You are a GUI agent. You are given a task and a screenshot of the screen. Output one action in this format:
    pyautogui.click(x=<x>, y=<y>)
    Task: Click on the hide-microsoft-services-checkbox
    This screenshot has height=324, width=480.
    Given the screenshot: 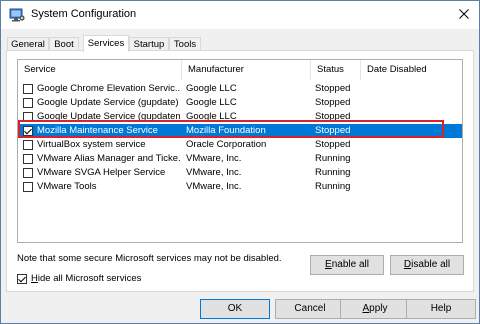 What is the action you would take?
    pyautogui.click(x=22, y=279)
    